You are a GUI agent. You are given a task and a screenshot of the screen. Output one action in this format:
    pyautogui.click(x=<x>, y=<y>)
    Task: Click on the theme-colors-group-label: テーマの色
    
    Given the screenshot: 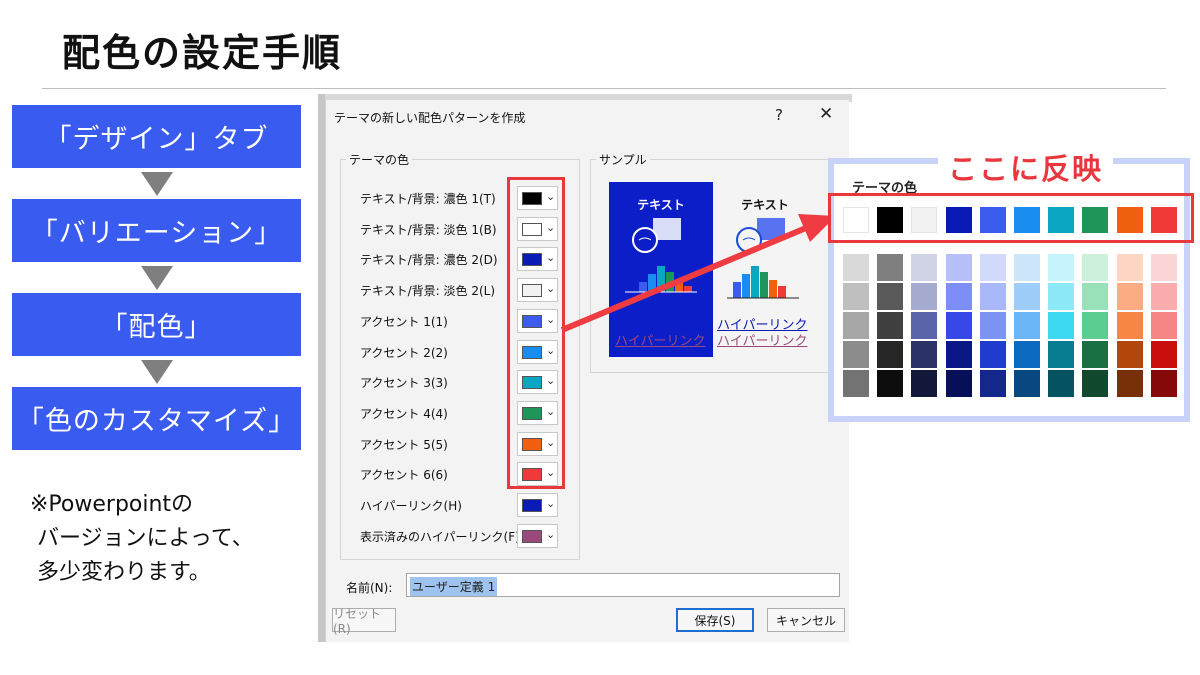 What is the action you would take?
    pyautogui.click(x=379, y=159)
    